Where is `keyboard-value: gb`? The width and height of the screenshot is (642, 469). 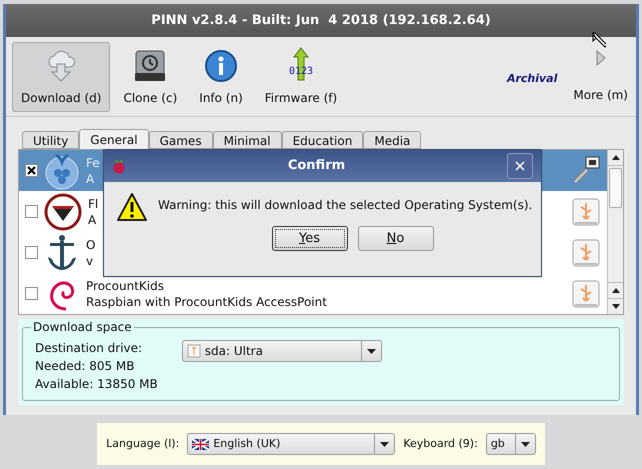 keyboard-value: gb is located at coordinates (497, 444).